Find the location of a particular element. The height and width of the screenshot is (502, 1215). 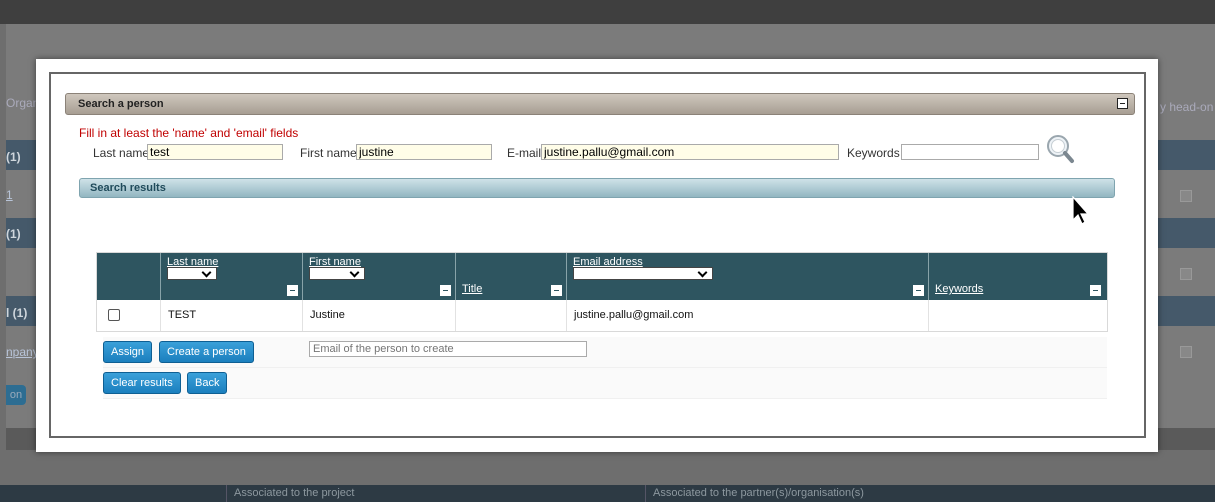

select-column-header is located at coordinates (128, 276).